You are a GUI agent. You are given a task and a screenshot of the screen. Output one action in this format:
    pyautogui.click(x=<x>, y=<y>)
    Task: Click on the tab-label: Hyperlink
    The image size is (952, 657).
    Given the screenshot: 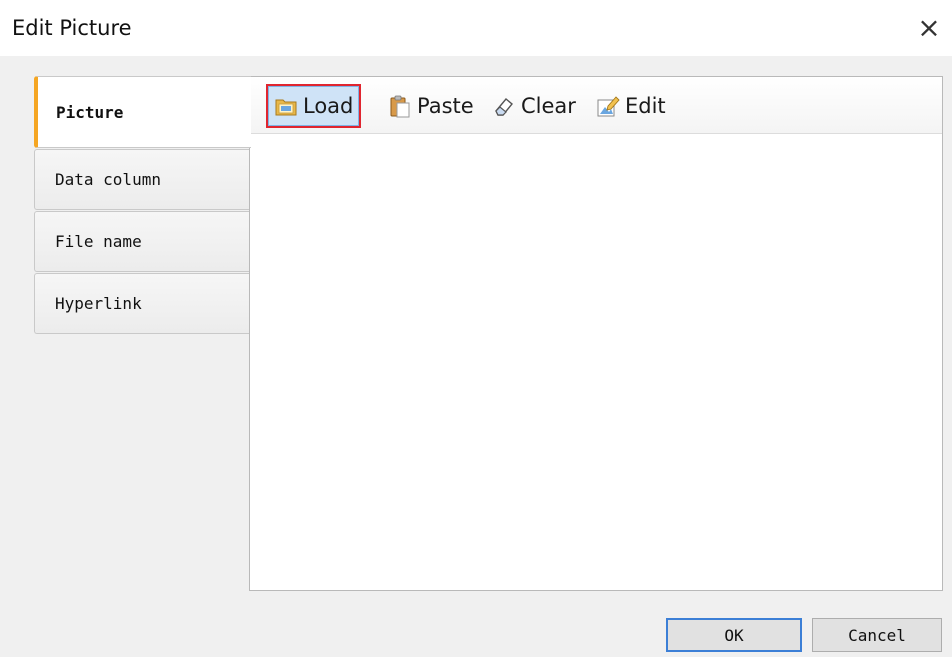 What is the action you would take?
    pyautogui.click(x=98, y=303)
    